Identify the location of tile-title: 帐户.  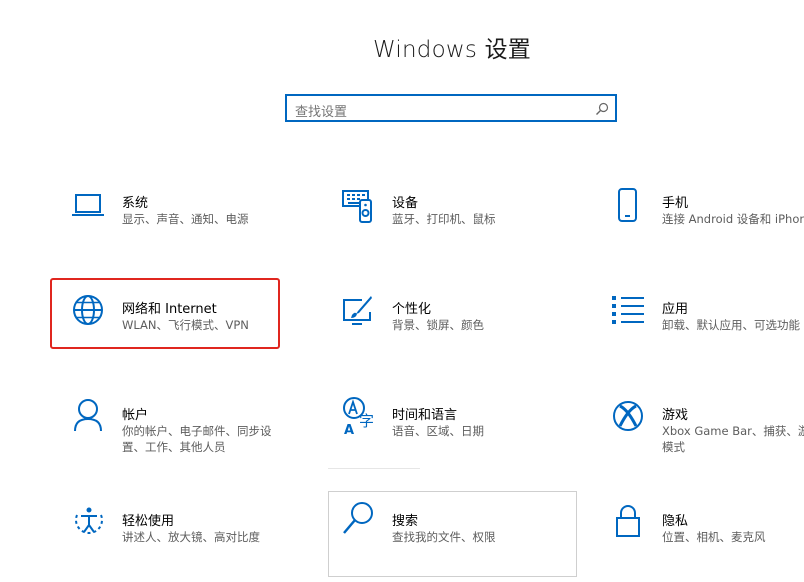
(135, 415).